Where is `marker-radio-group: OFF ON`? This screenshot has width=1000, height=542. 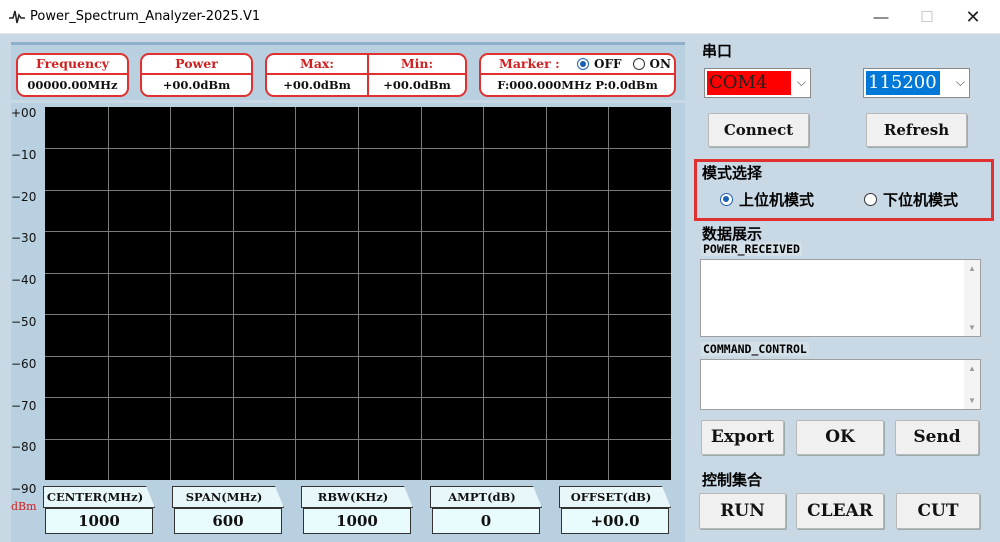 marker-radio-group: OFF ON is located at coordinates (624, 64).